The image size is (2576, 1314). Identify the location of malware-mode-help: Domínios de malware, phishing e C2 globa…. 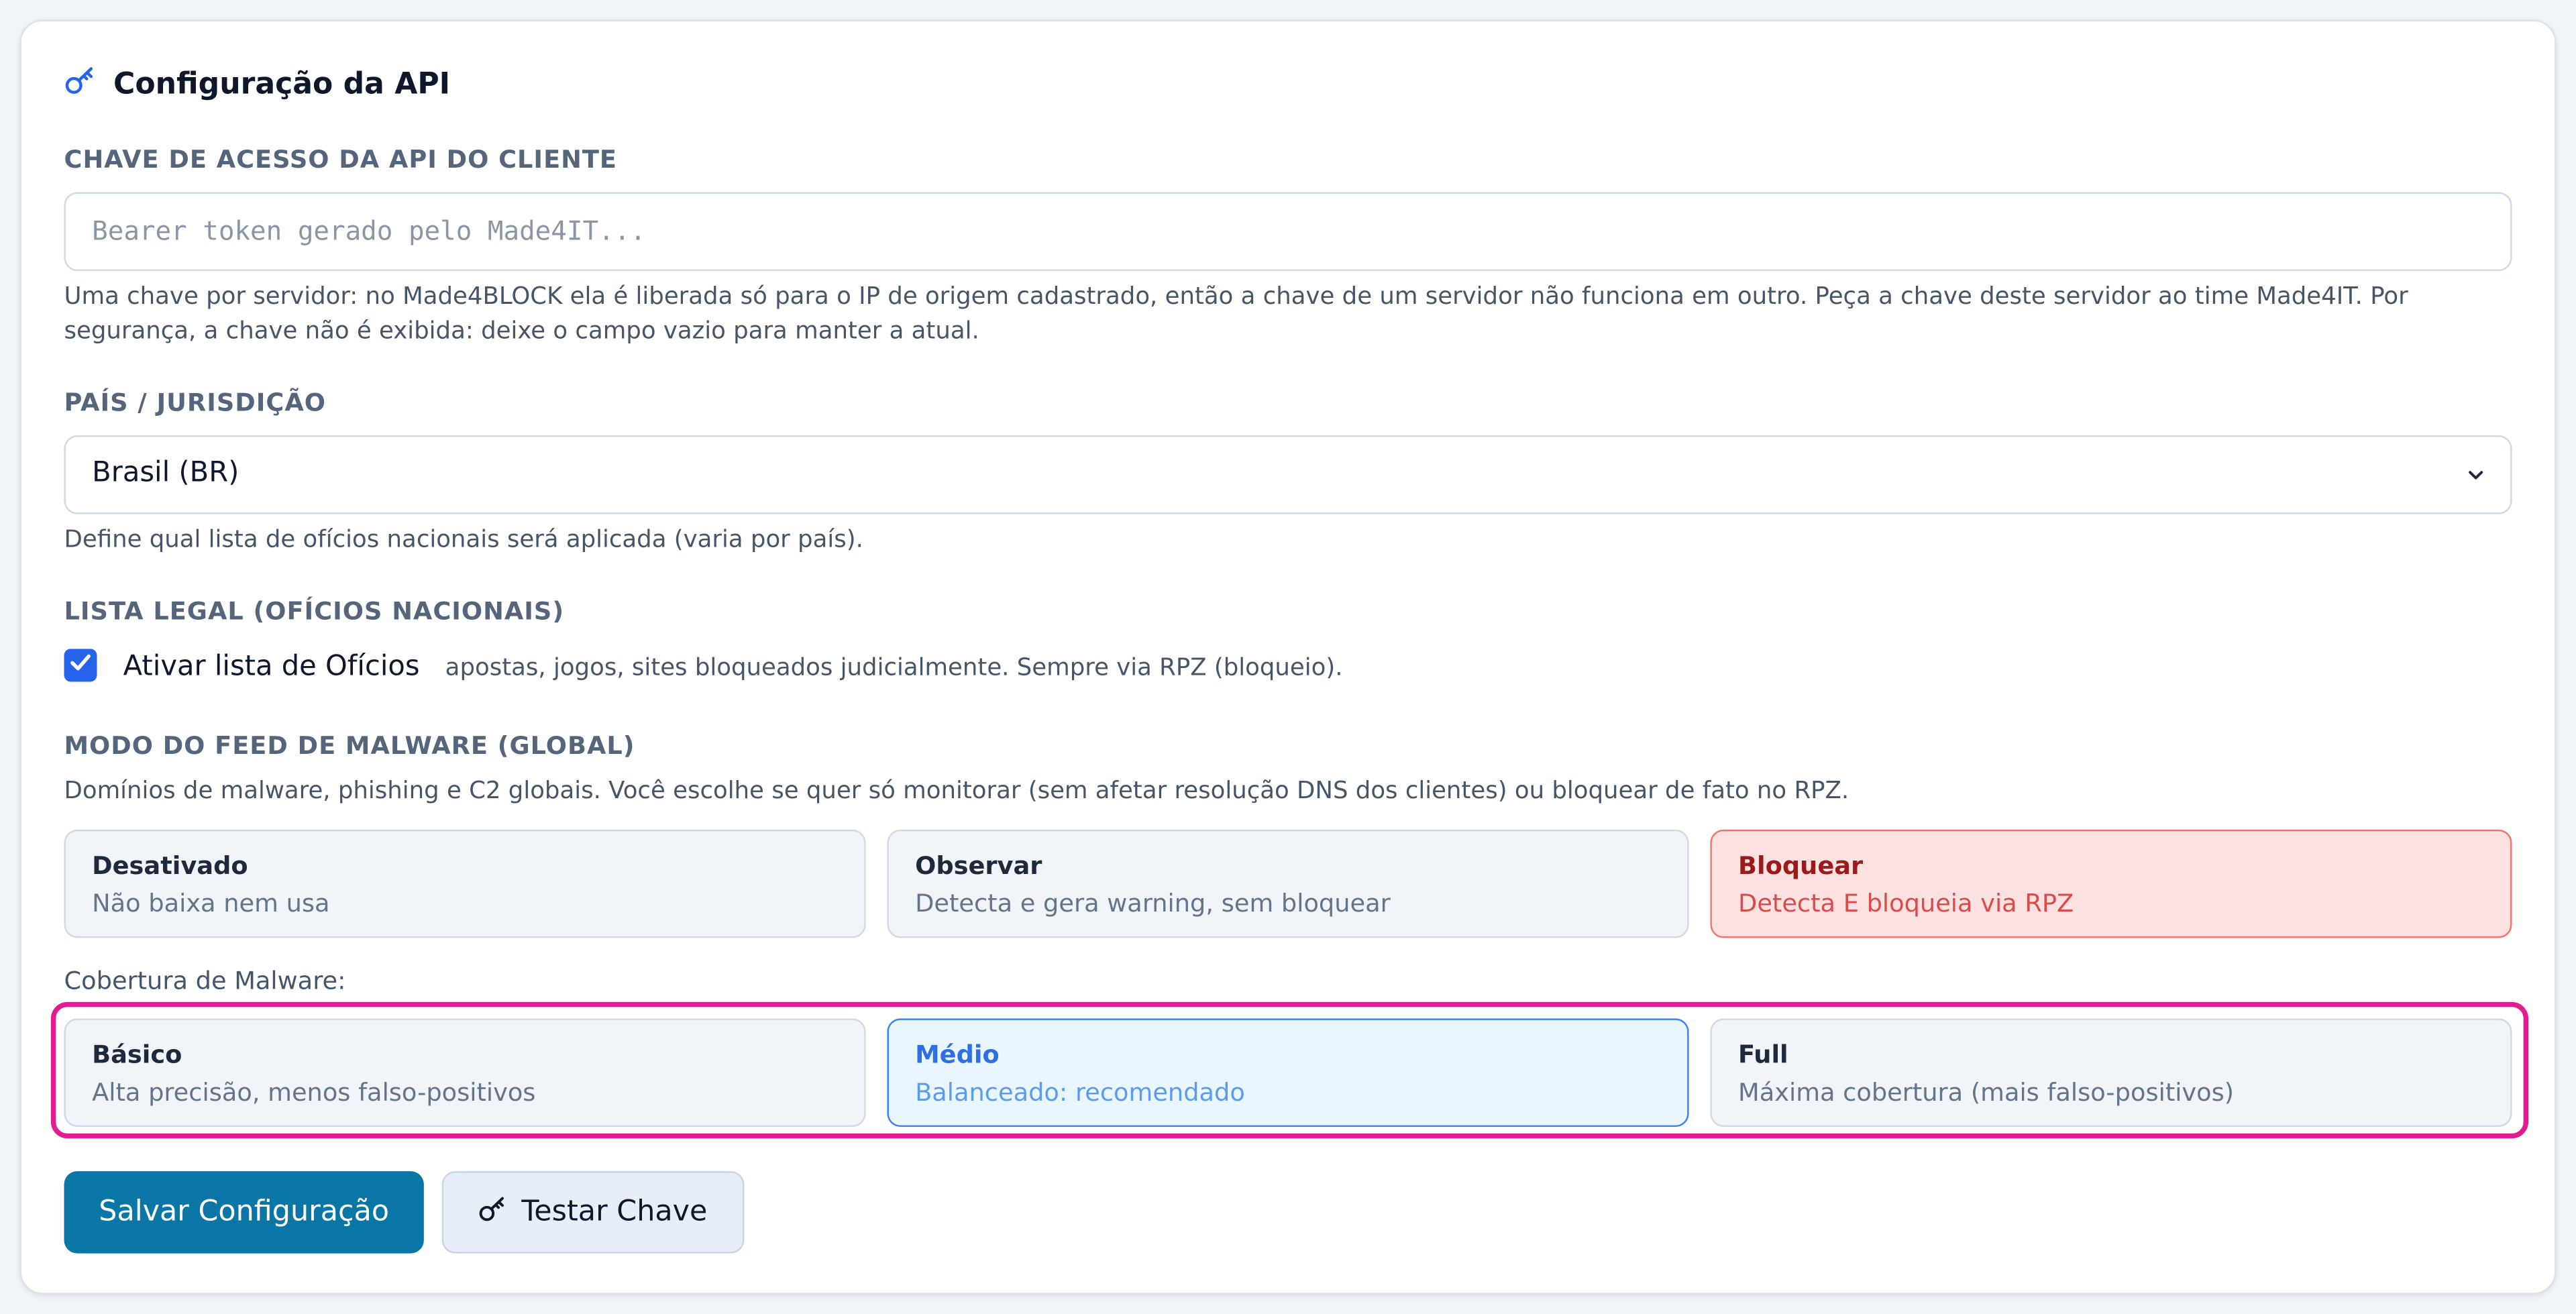
(956, 792).